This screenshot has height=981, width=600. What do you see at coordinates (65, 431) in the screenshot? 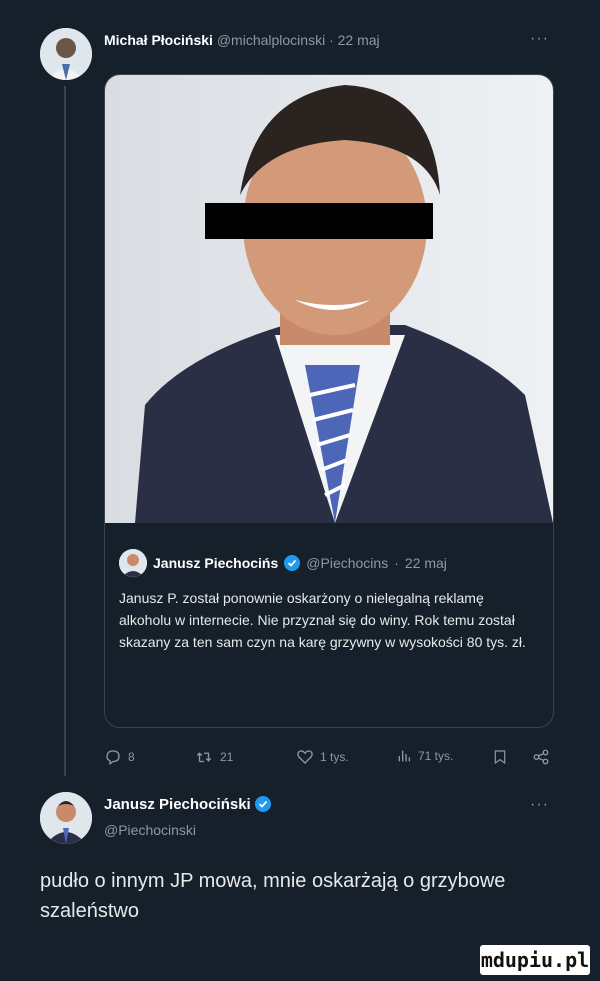
I see `thread-line` at bounding box center [65, 431].